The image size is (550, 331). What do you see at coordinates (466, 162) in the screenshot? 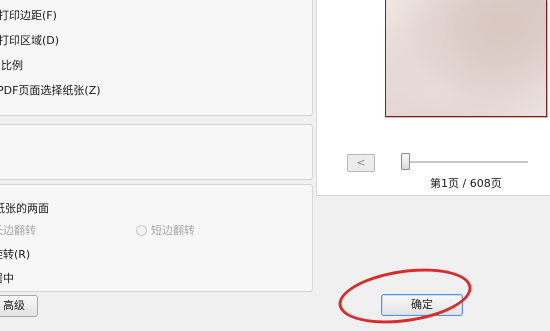
I see `page-slider-track` at bounding box center [466, 162].